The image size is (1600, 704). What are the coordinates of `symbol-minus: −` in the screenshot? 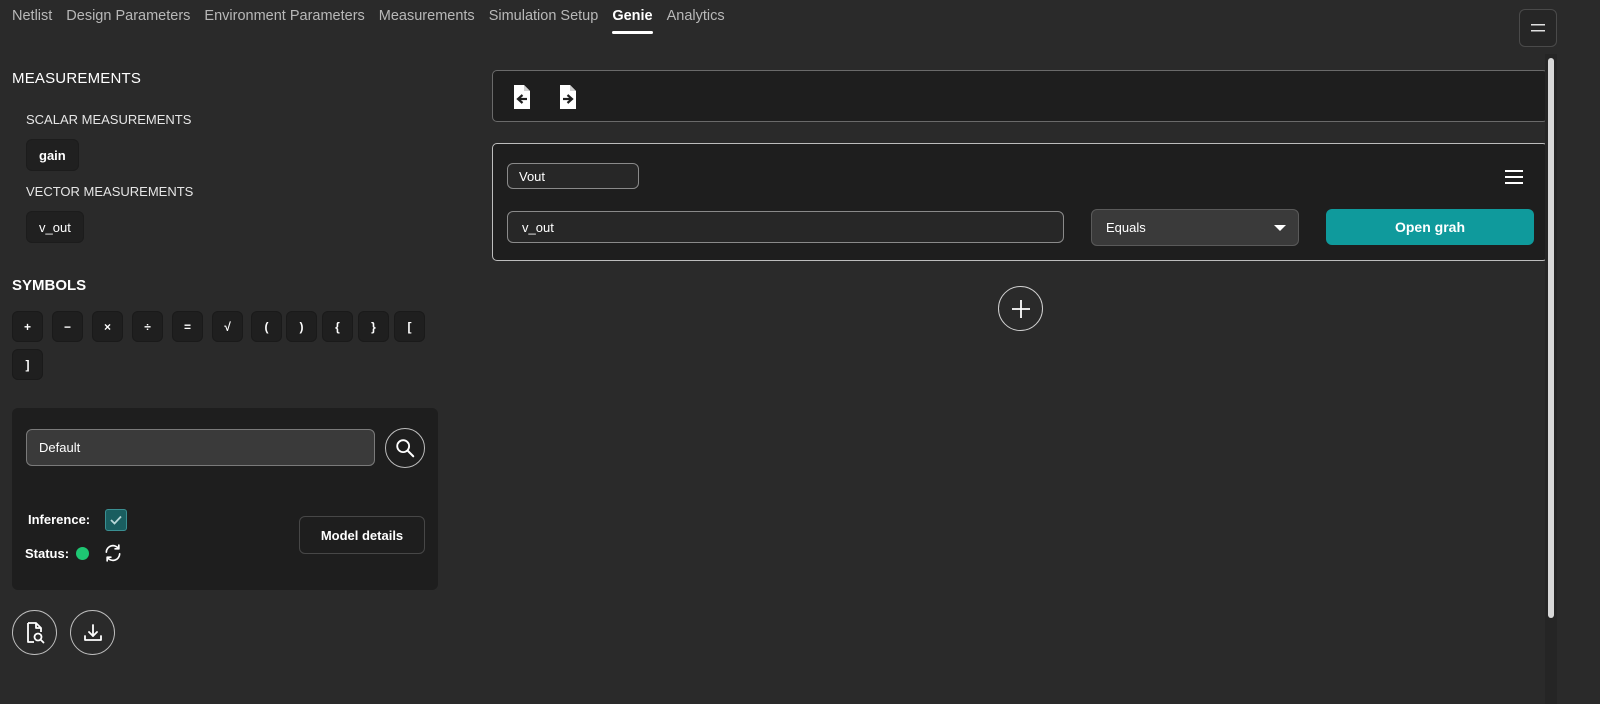 It's located at (67, 326).